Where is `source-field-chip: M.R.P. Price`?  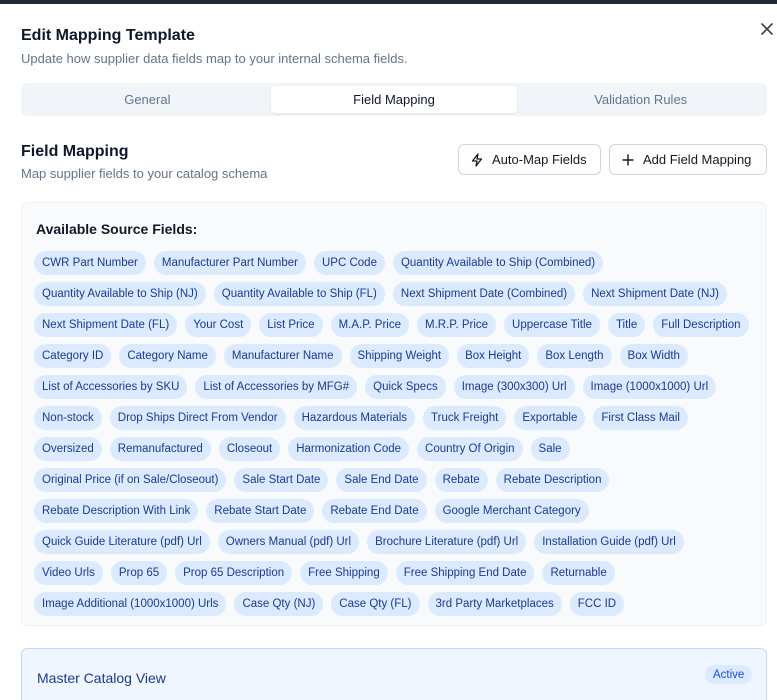
source-field-chip: M.R.P. Price is located at coordinates (456, 325).